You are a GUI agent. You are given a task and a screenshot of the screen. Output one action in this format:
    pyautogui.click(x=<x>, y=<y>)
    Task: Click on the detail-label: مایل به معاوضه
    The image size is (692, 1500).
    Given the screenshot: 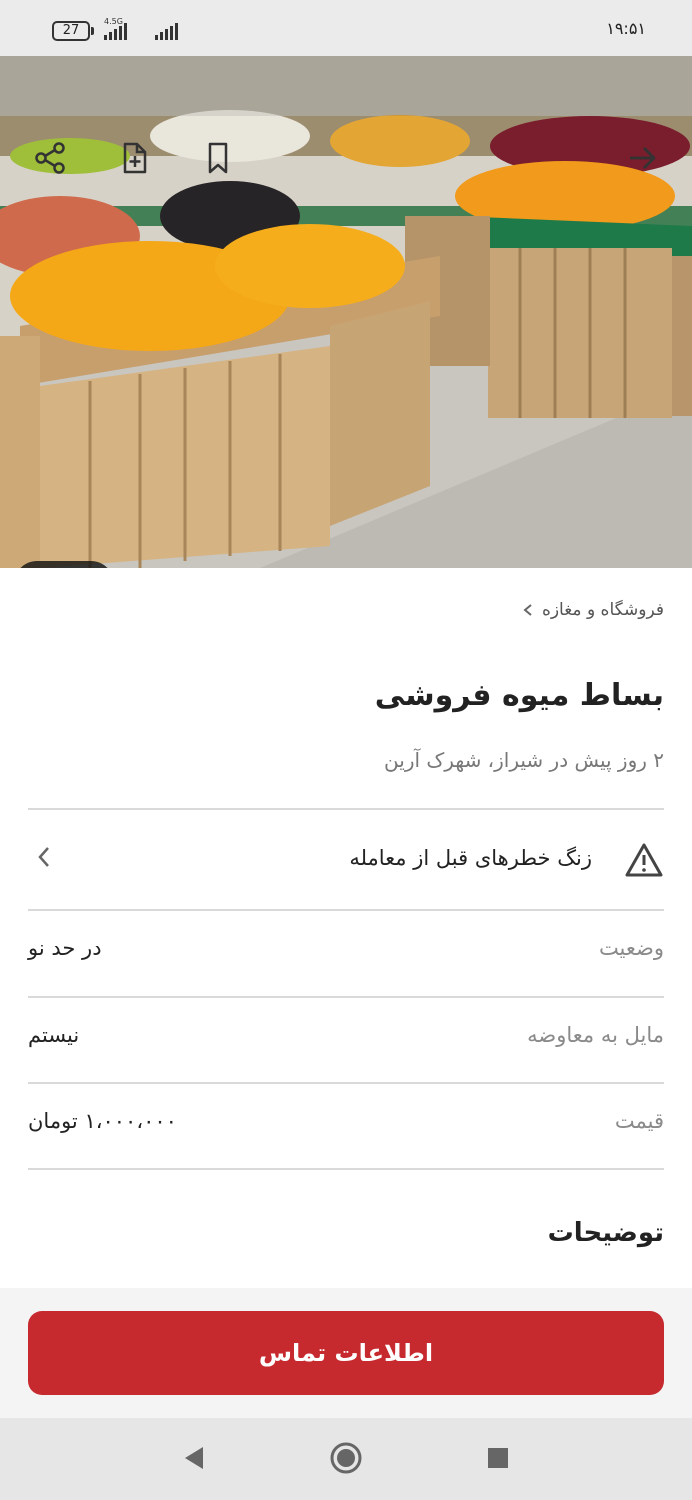 What is the action you would take?
    pyautogui.click(x=595, y=1035)
    